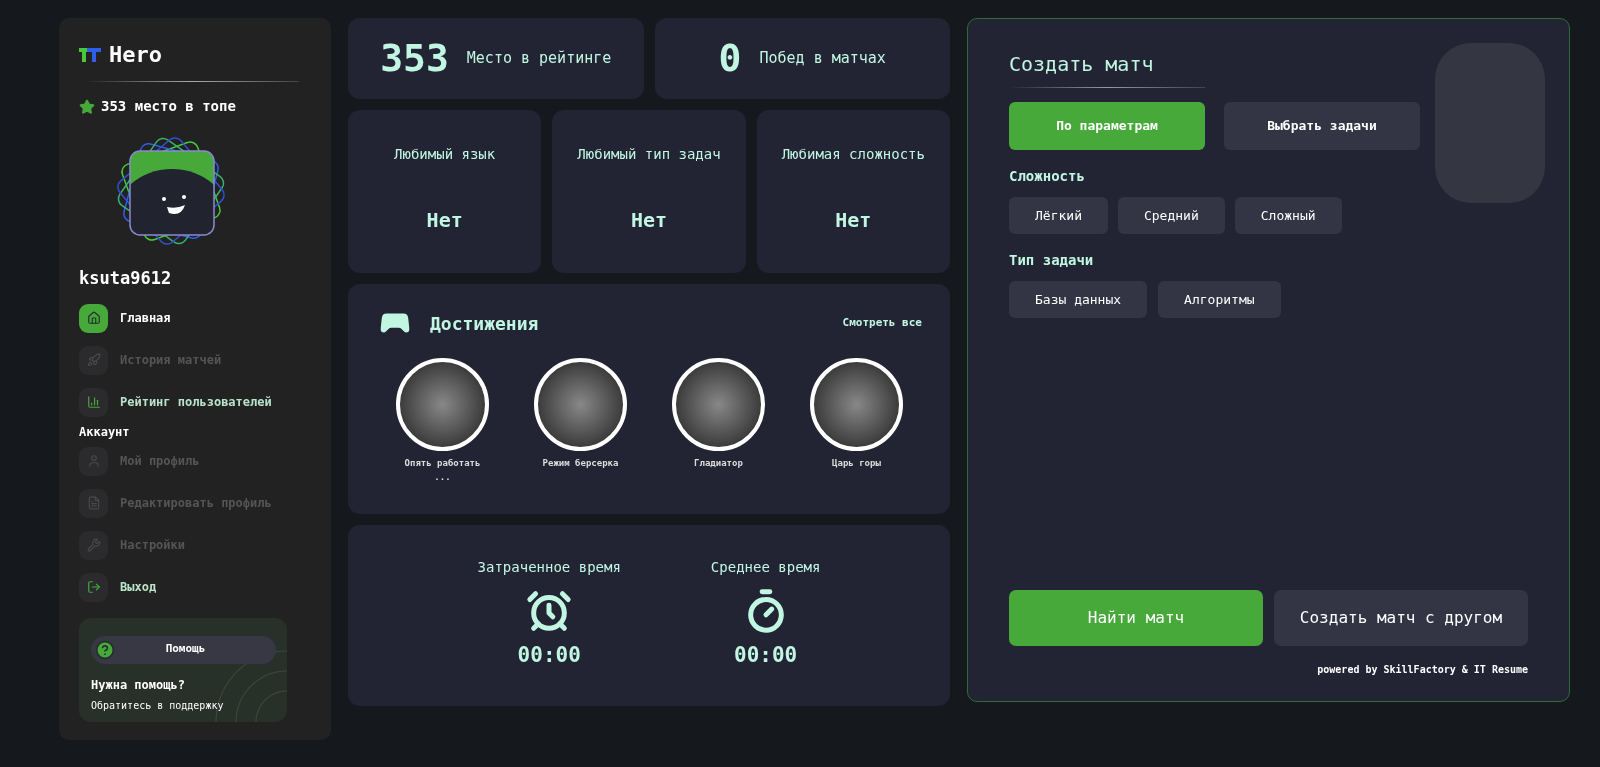 The width and height of the screenshot is (1600, 767). Describe the element at coordinates (539, 59) in the screenshot. I see `stat-label: Место в рейтинге` at that location.